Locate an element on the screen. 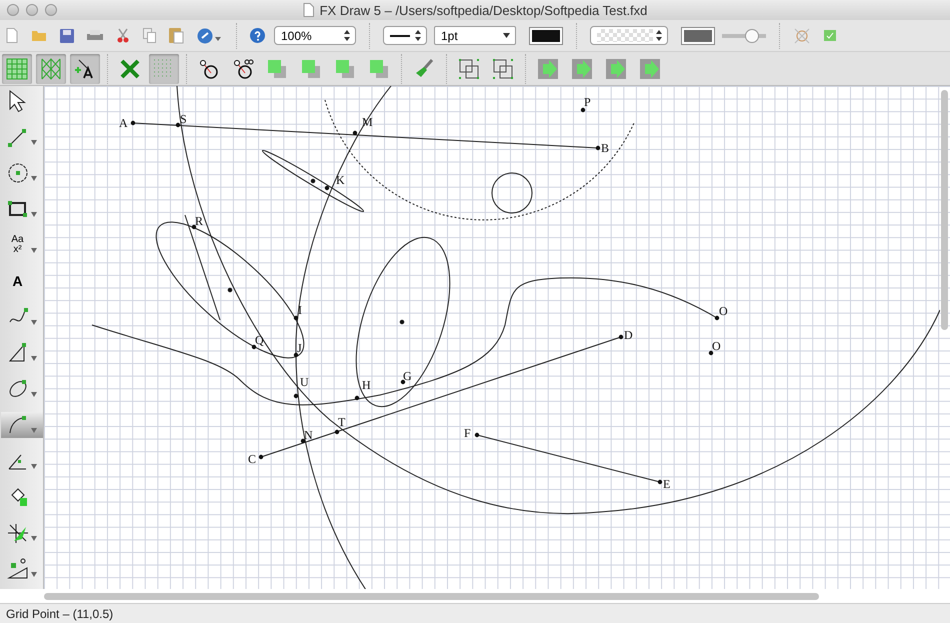  fill-pattern-select is located at coordinates (629, 35).